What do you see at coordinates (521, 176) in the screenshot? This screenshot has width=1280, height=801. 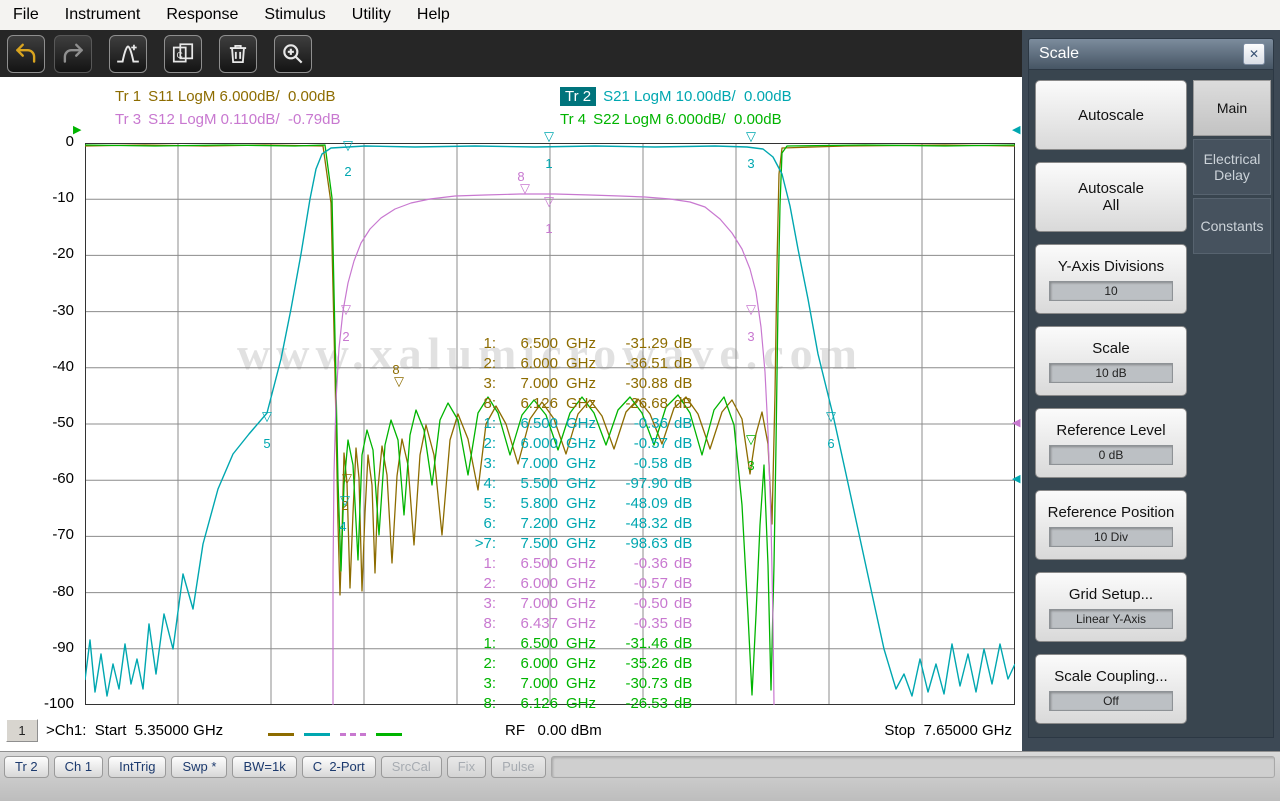 I see `marker-number-label: 8` at bounding box center [521, 176].